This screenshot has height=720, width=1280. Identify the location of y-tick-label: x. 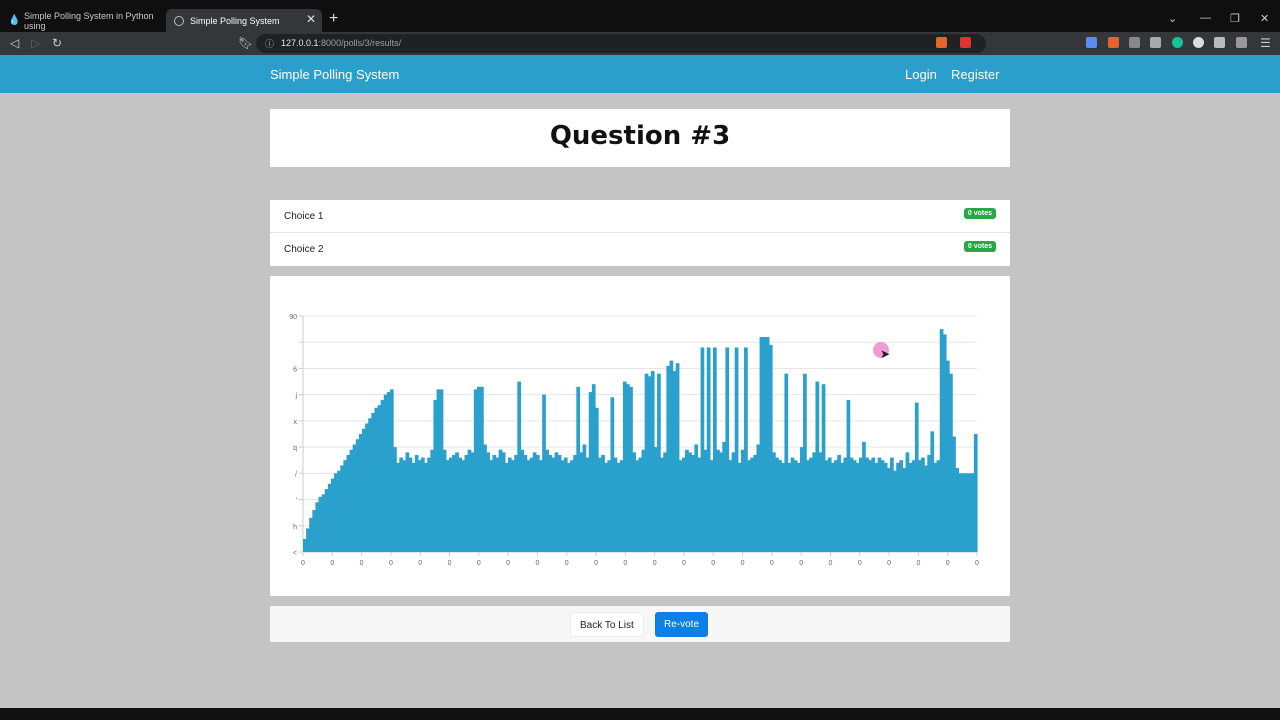
(296, 422).